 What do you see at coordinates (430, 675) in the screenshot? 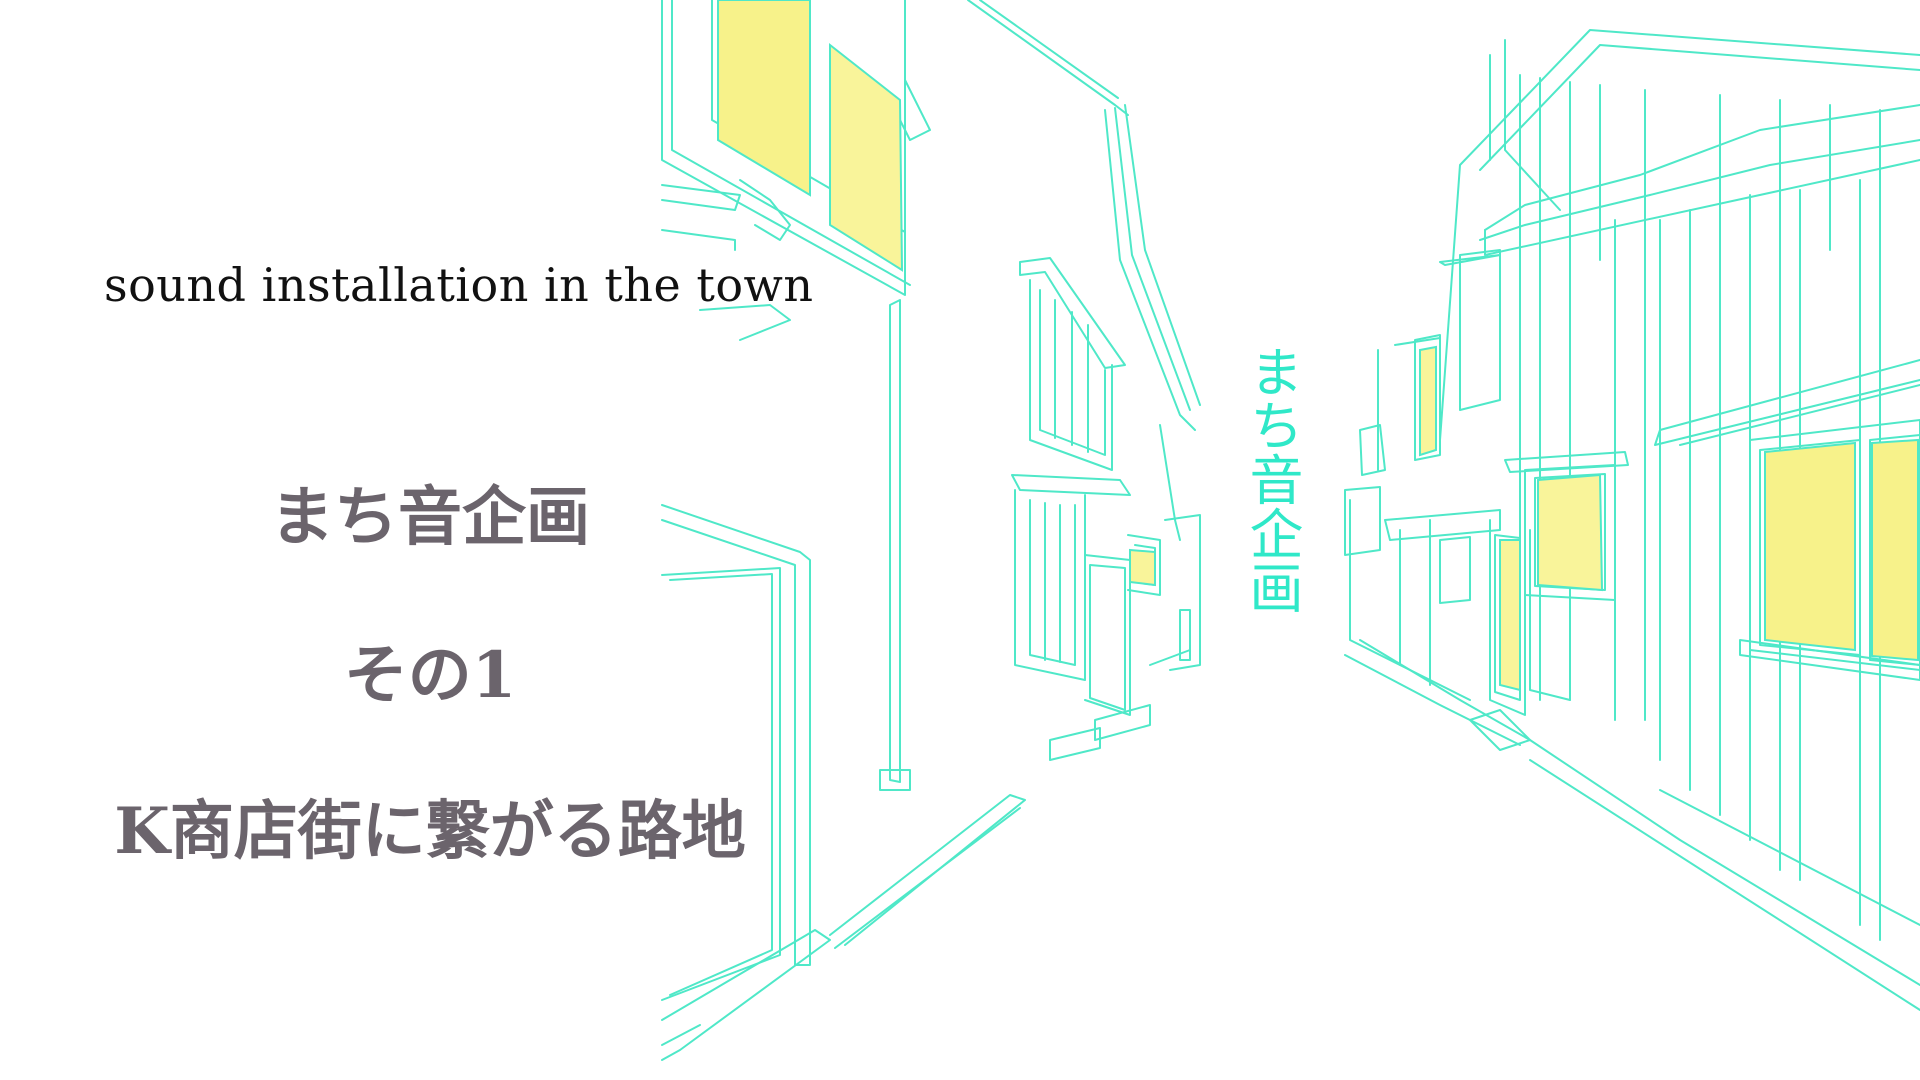
I see `title-line-2: その1` at bounding box center [430, 675].